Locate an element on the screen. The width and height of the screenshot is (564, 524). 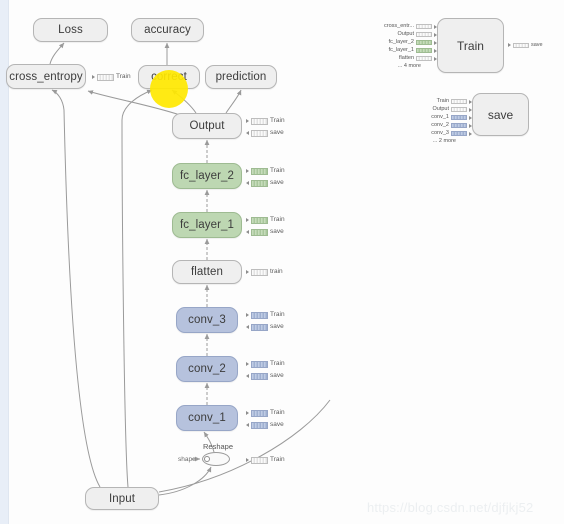
panel-input-label: Output is located at coordinates (405, 34).